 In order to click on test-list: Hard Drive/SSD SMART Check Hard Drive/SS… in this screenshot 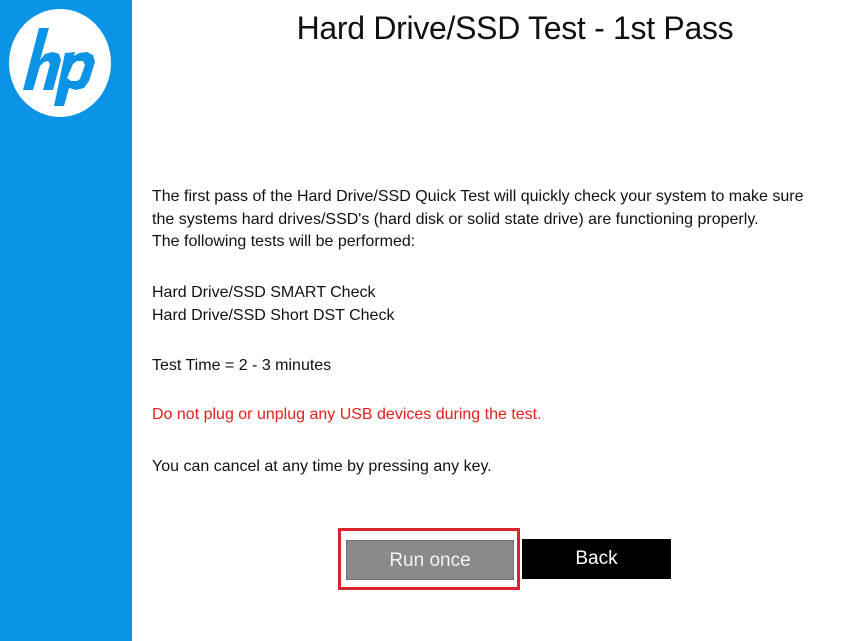, I will do `click(273, 304)`.